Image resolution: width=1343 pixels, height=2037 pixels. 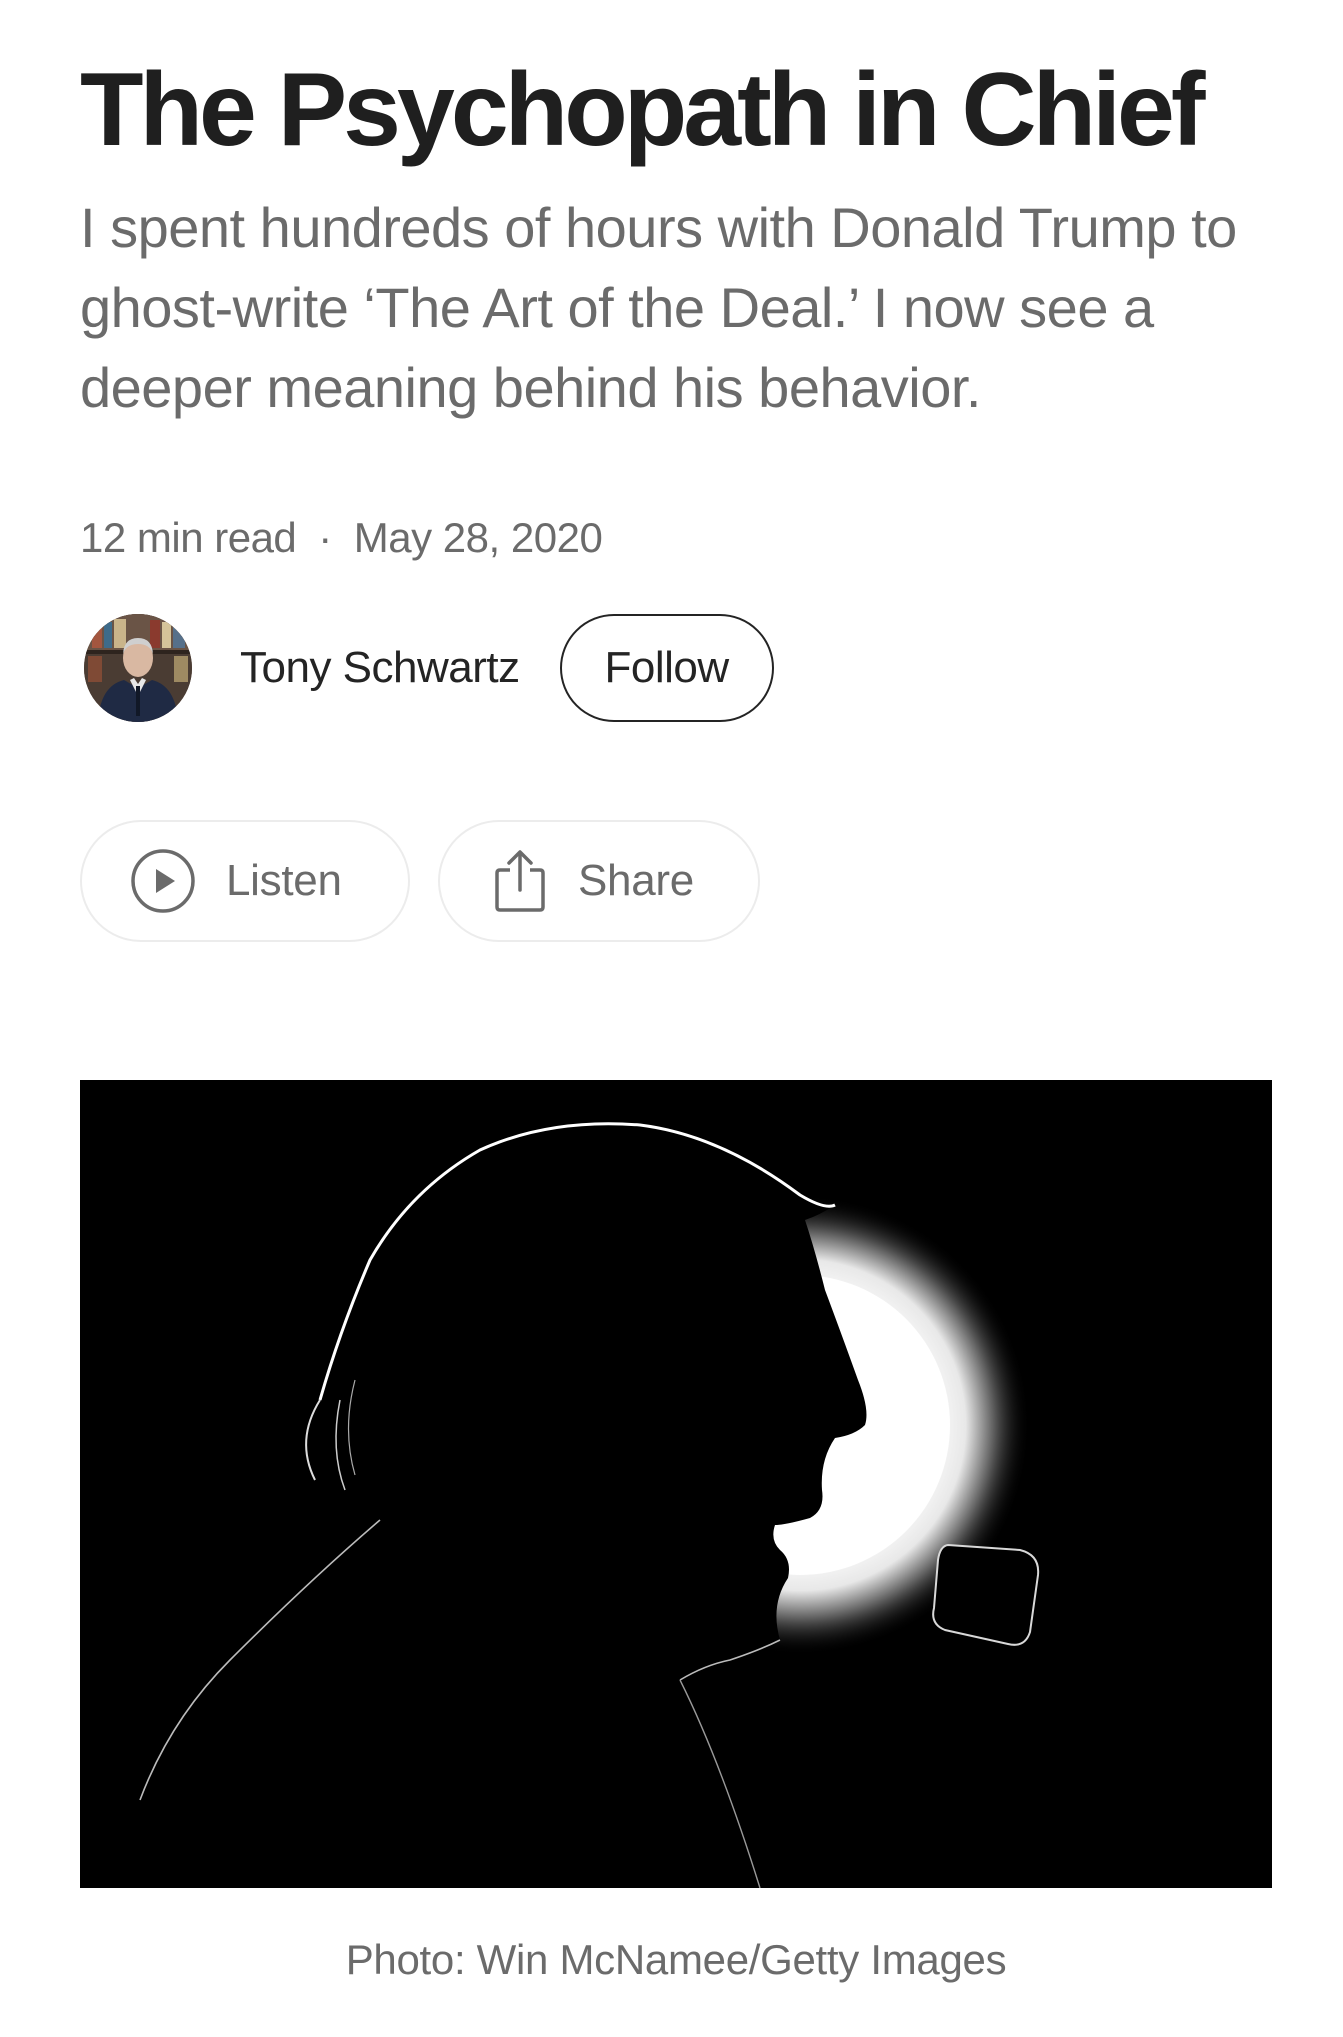 What do you see at coordinates (676, 1959) in the screenshot?
I see `photo-caption: Photo: Win McNamee/Getty Images` at bounding box center [676, 1959].